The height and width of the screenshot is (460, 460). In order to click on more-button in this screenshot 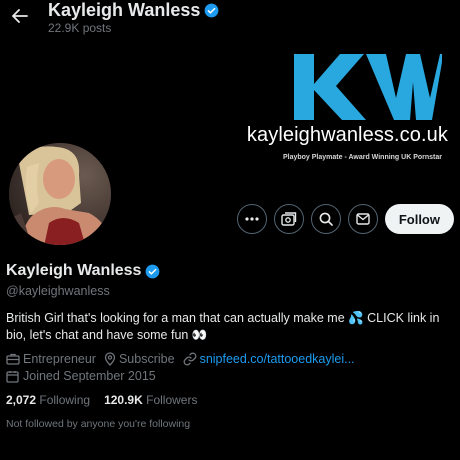, I will do `click(251, 219)`.